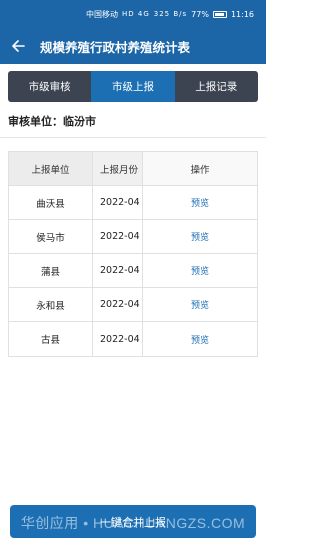  I want to click on row-unit: 曲沃县, so click(51, 202).